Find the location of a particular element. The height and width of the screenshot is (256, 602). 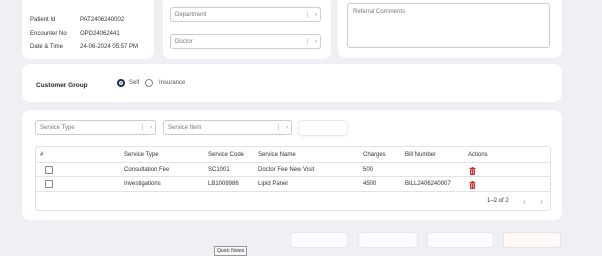

cell-charges: 4500 is located at coordinates (370, 184).